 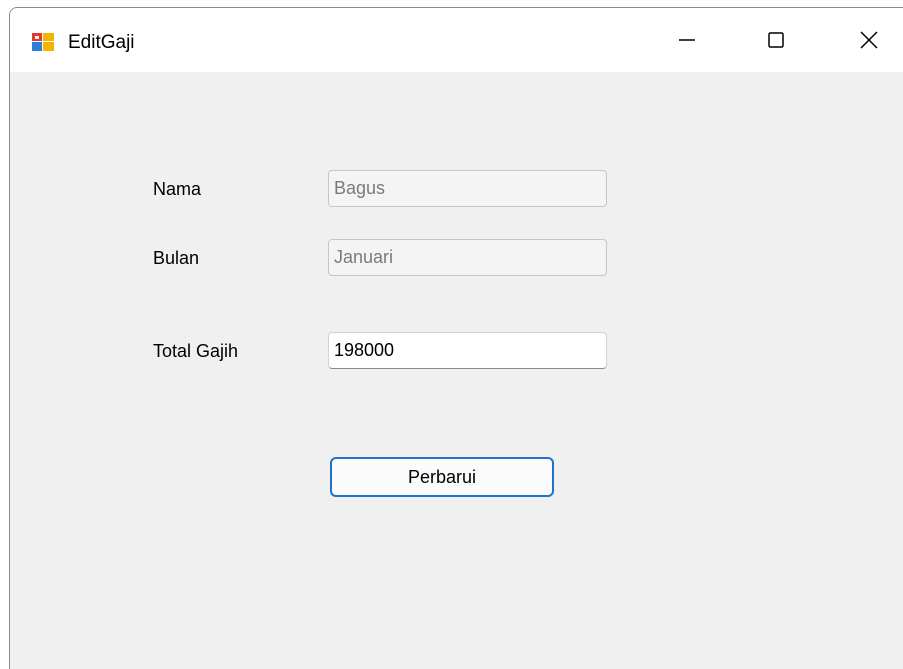 What do you see at coordinates (176, 258) in the screenshot?
I see `bulan-label: Bulan` at bounding box center [176, 258].